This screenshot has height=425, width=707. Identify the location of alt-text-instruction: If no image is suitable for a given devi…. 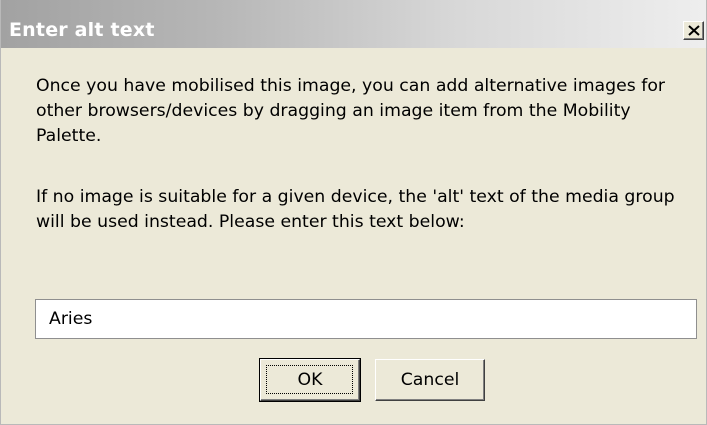
(355, 209).